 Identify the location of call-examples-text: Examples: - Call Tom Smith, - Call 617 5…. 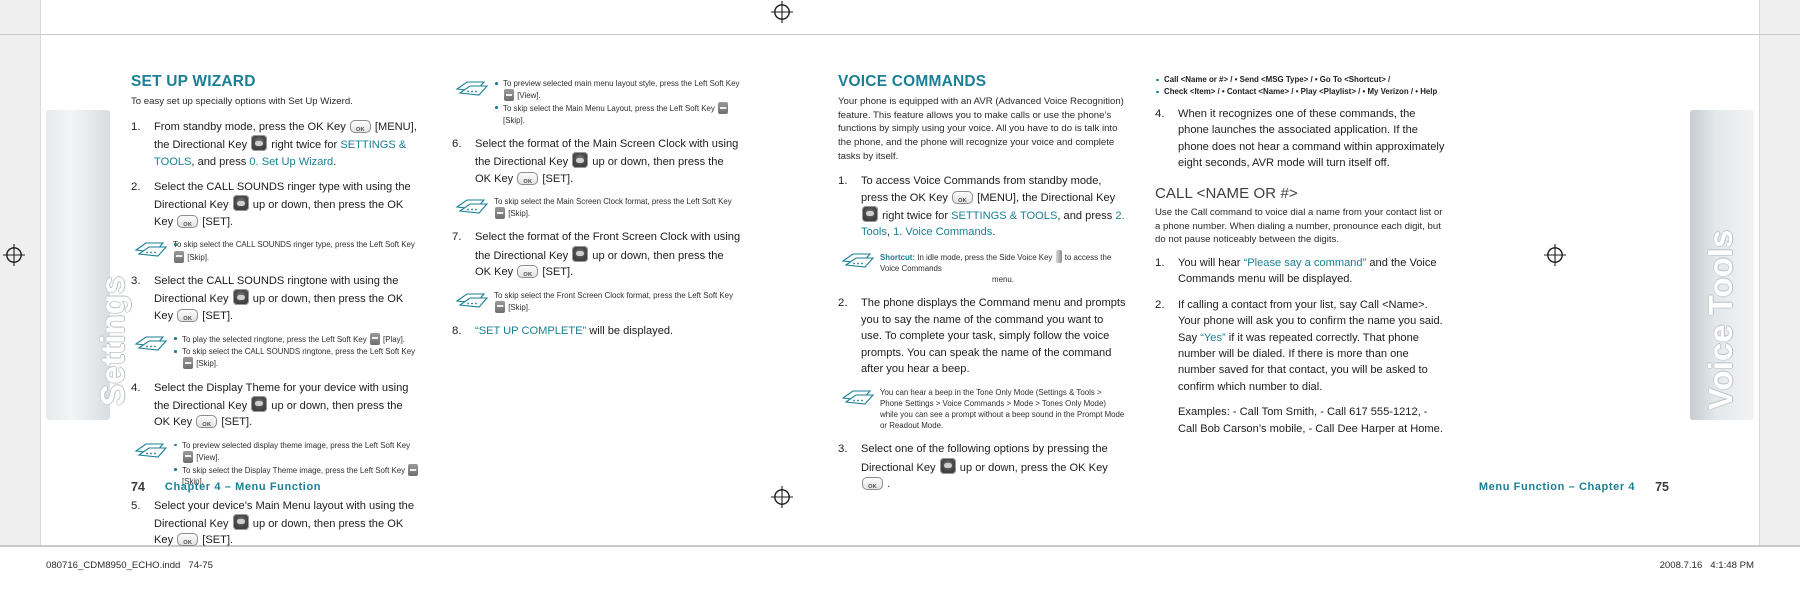
(1310, 420).